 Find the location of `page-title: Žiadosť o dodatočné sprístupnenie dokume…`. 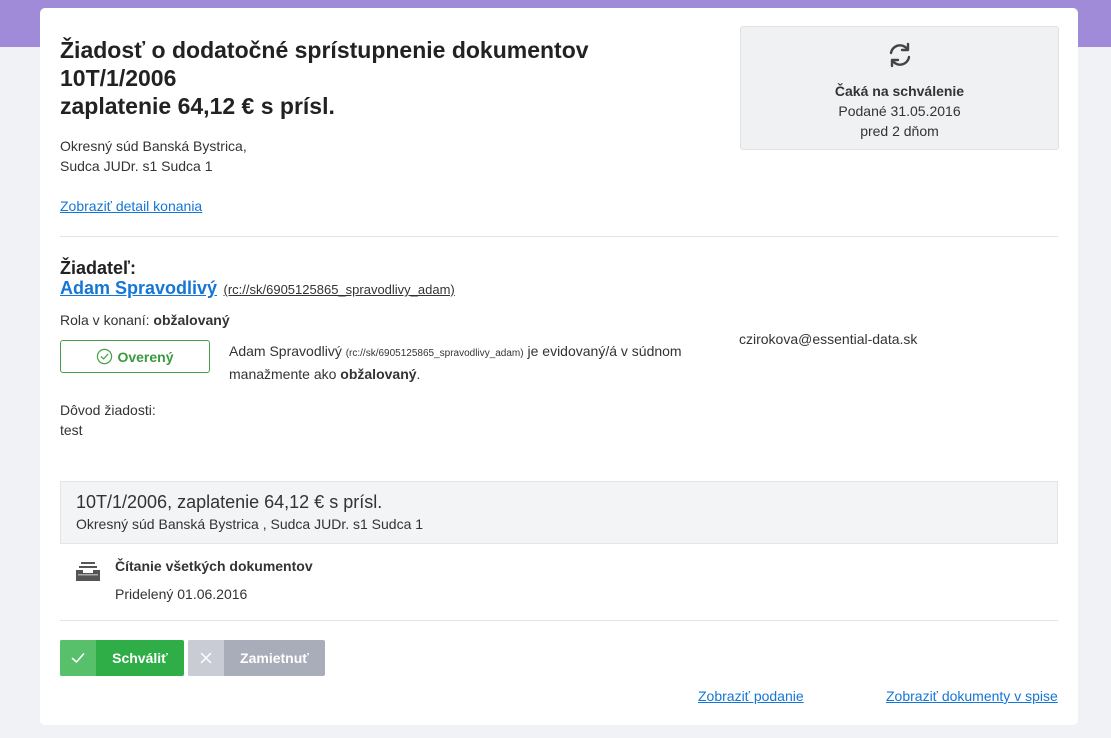

page-title: Žiadosť o dodatočné sprístupnenie dokume… is located at coordinates (380, 78).